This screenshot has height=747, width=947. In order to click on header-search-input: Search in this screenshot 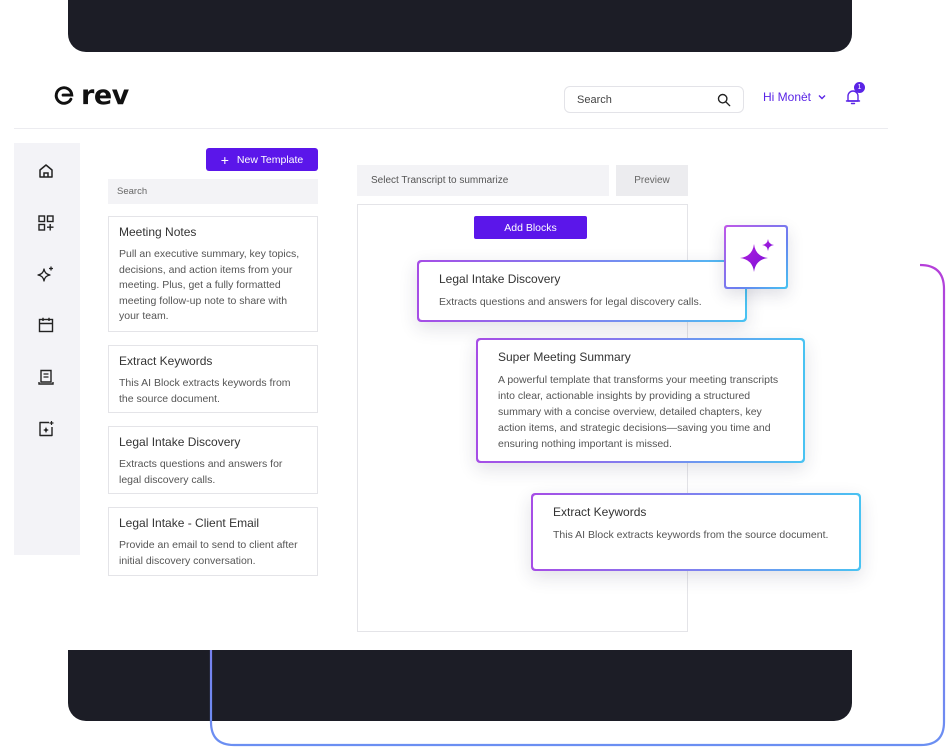, I will do `click(654, 99)`.